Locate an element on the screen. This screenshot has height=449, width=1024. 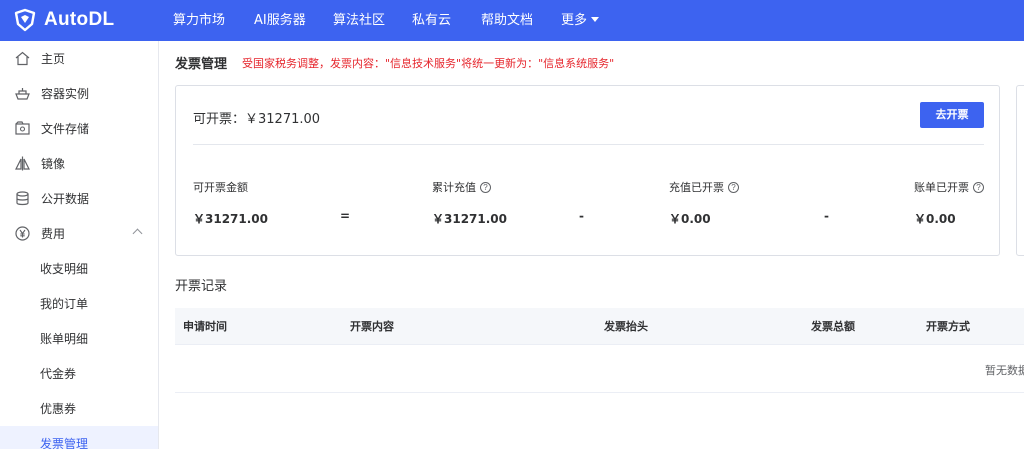
mirror-icon is located at coordinates (22, 163).